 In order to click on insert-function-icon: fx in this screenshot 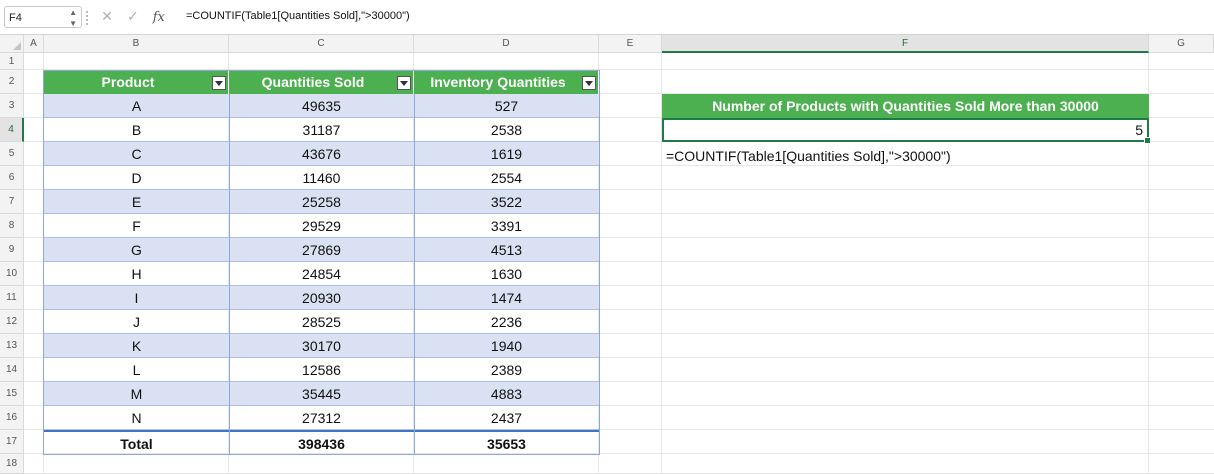, I will do `click(159, 17)`.